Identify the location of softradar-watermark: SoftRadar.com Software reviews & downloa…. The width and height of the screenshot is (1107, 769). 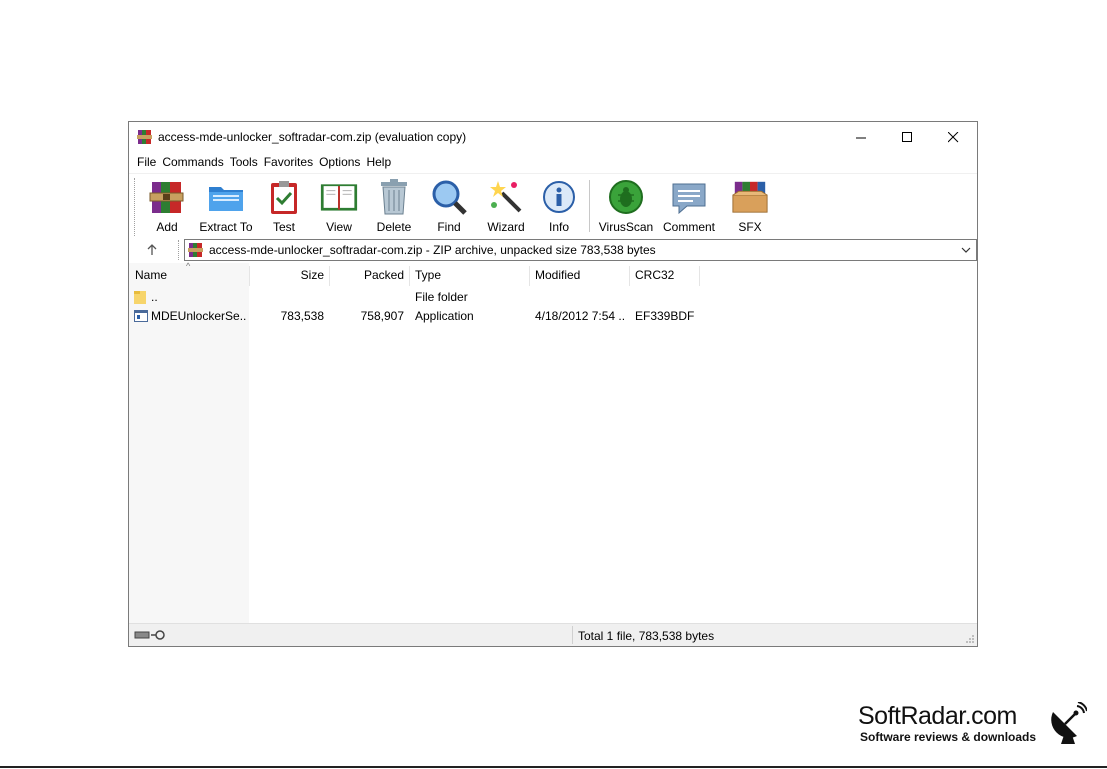
(977, 727).